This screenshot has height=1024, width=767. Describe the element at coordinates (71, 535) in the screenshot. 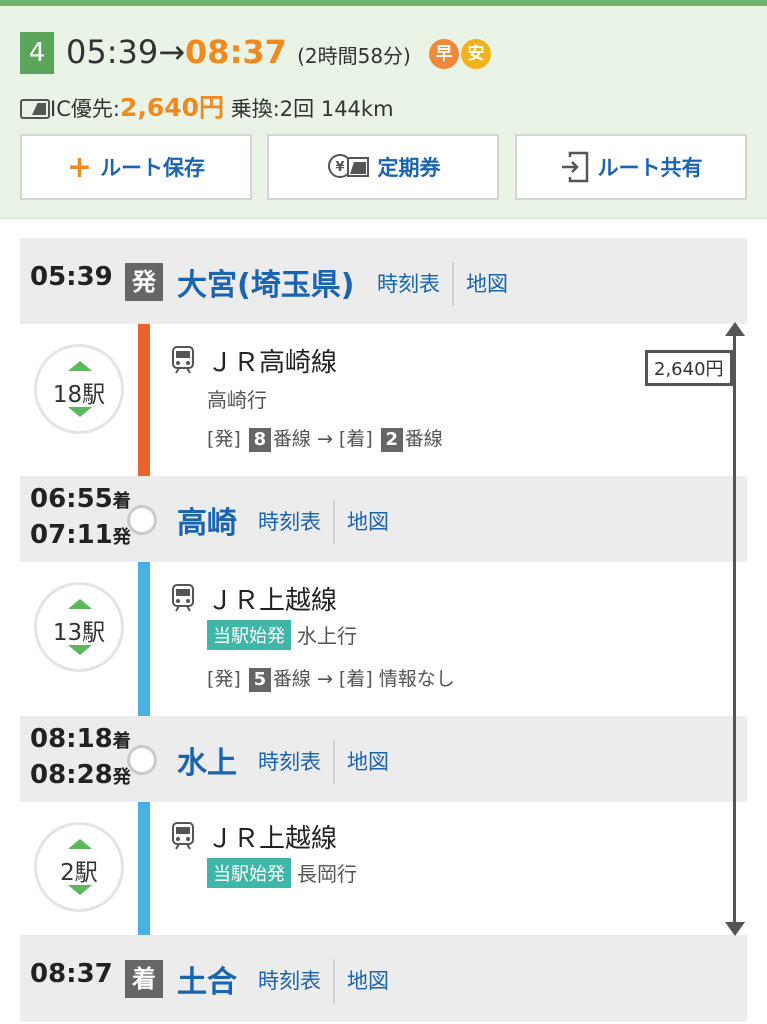

I see `depart-time-value: 07:11` at that location.